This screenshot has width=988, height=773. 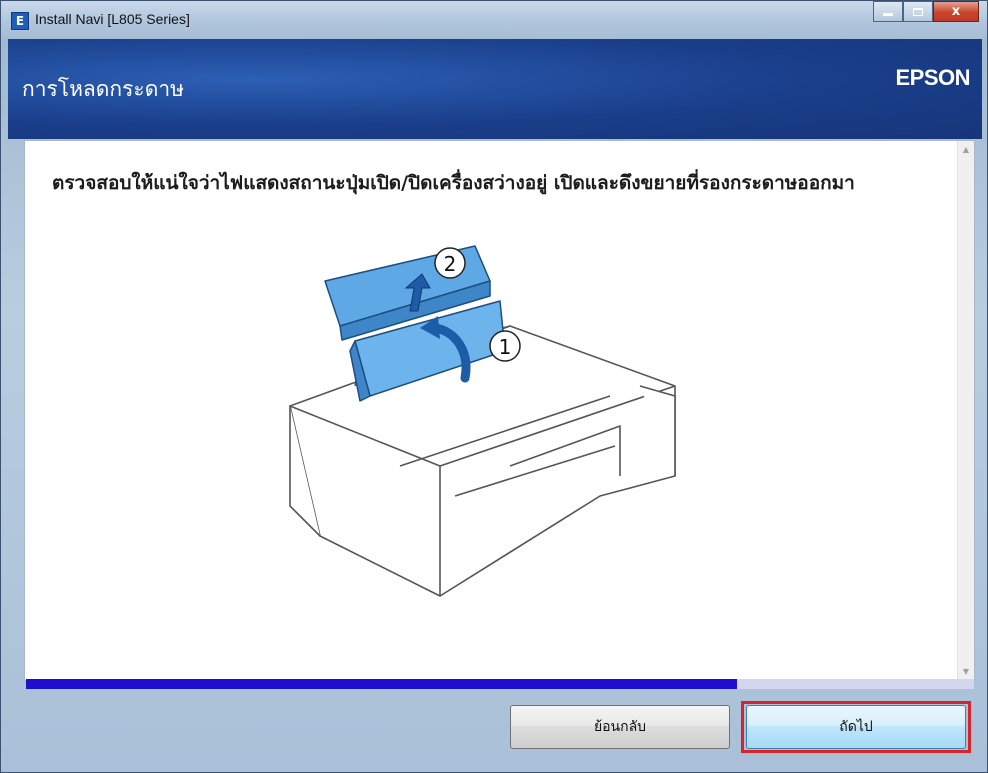 I want to click on app-icon: E, so click(x=20, y=21).